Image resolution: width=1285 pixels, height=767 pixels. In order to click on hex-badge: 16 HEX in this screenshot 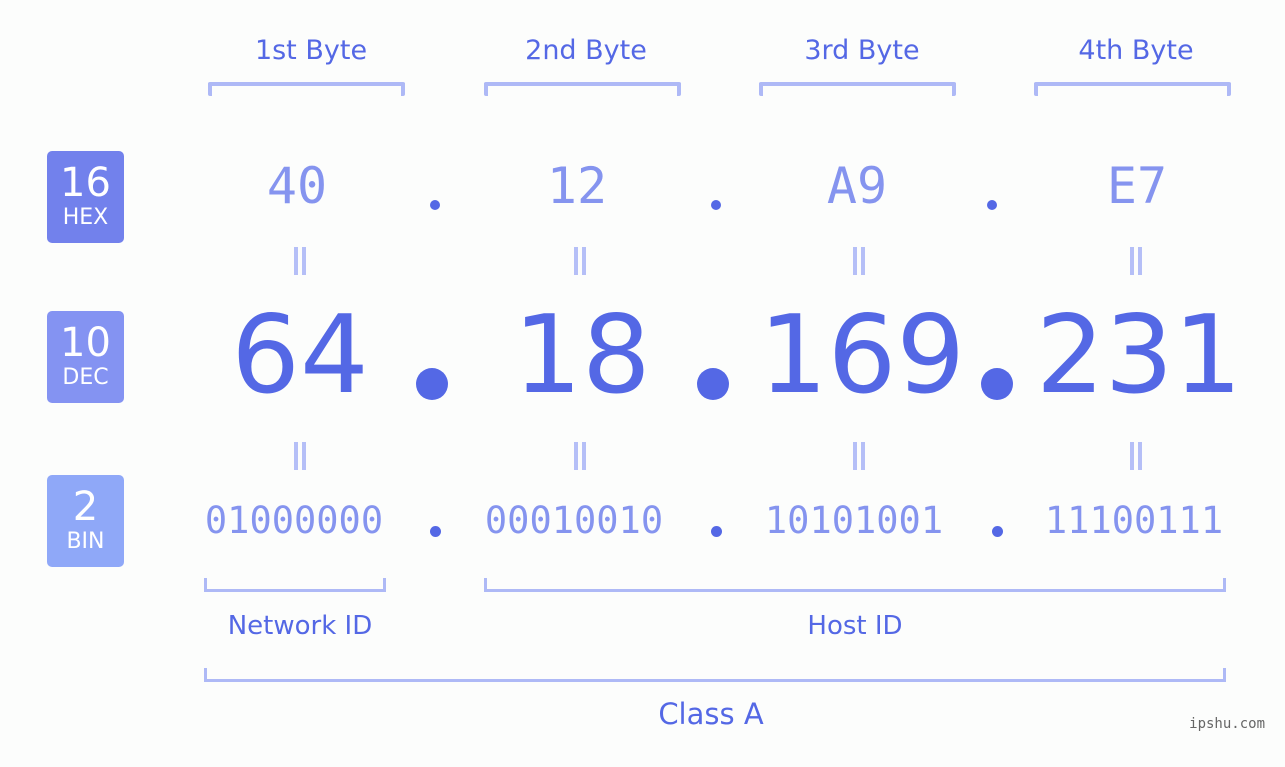, I will do `click(85, 197)`.